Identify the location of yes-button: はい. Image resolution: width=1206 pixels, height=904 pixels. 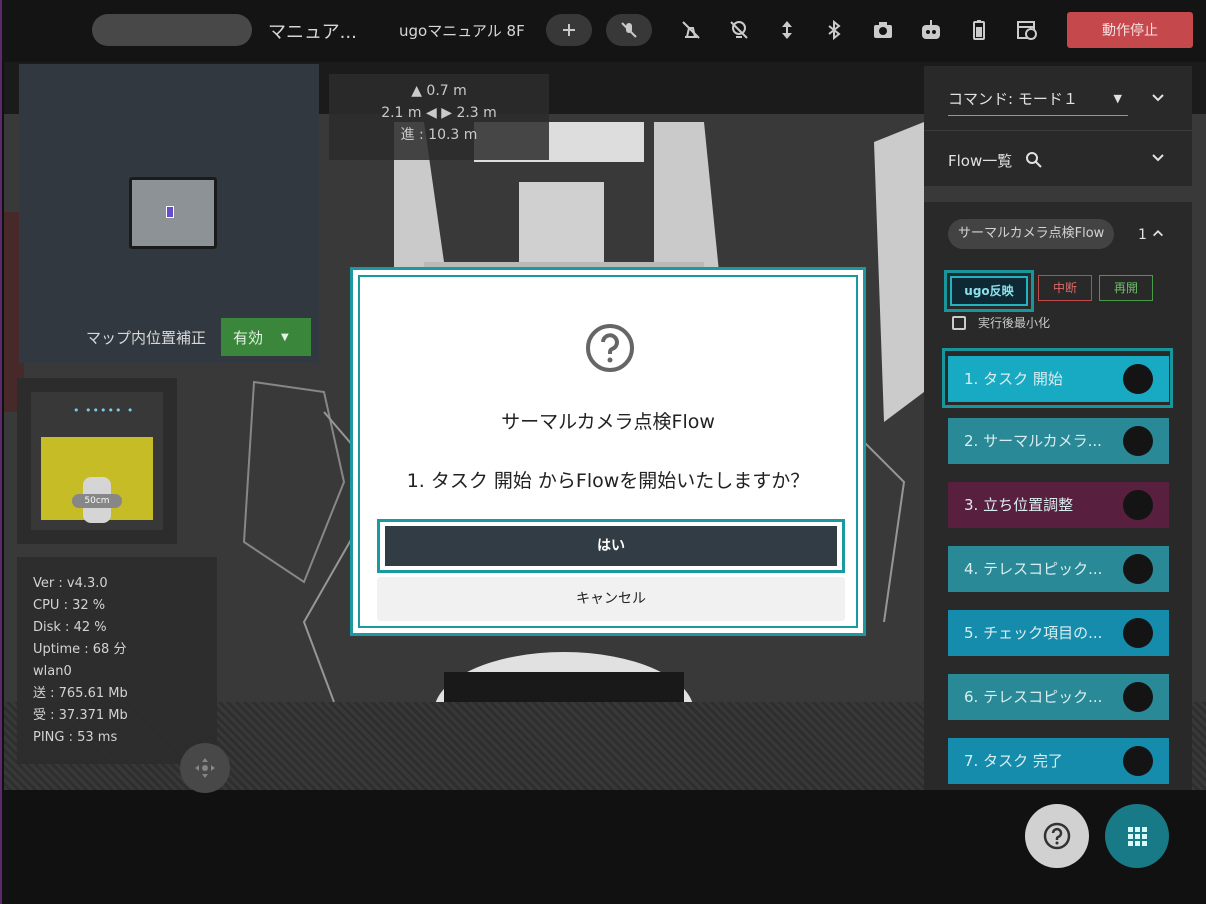
(611, 546).